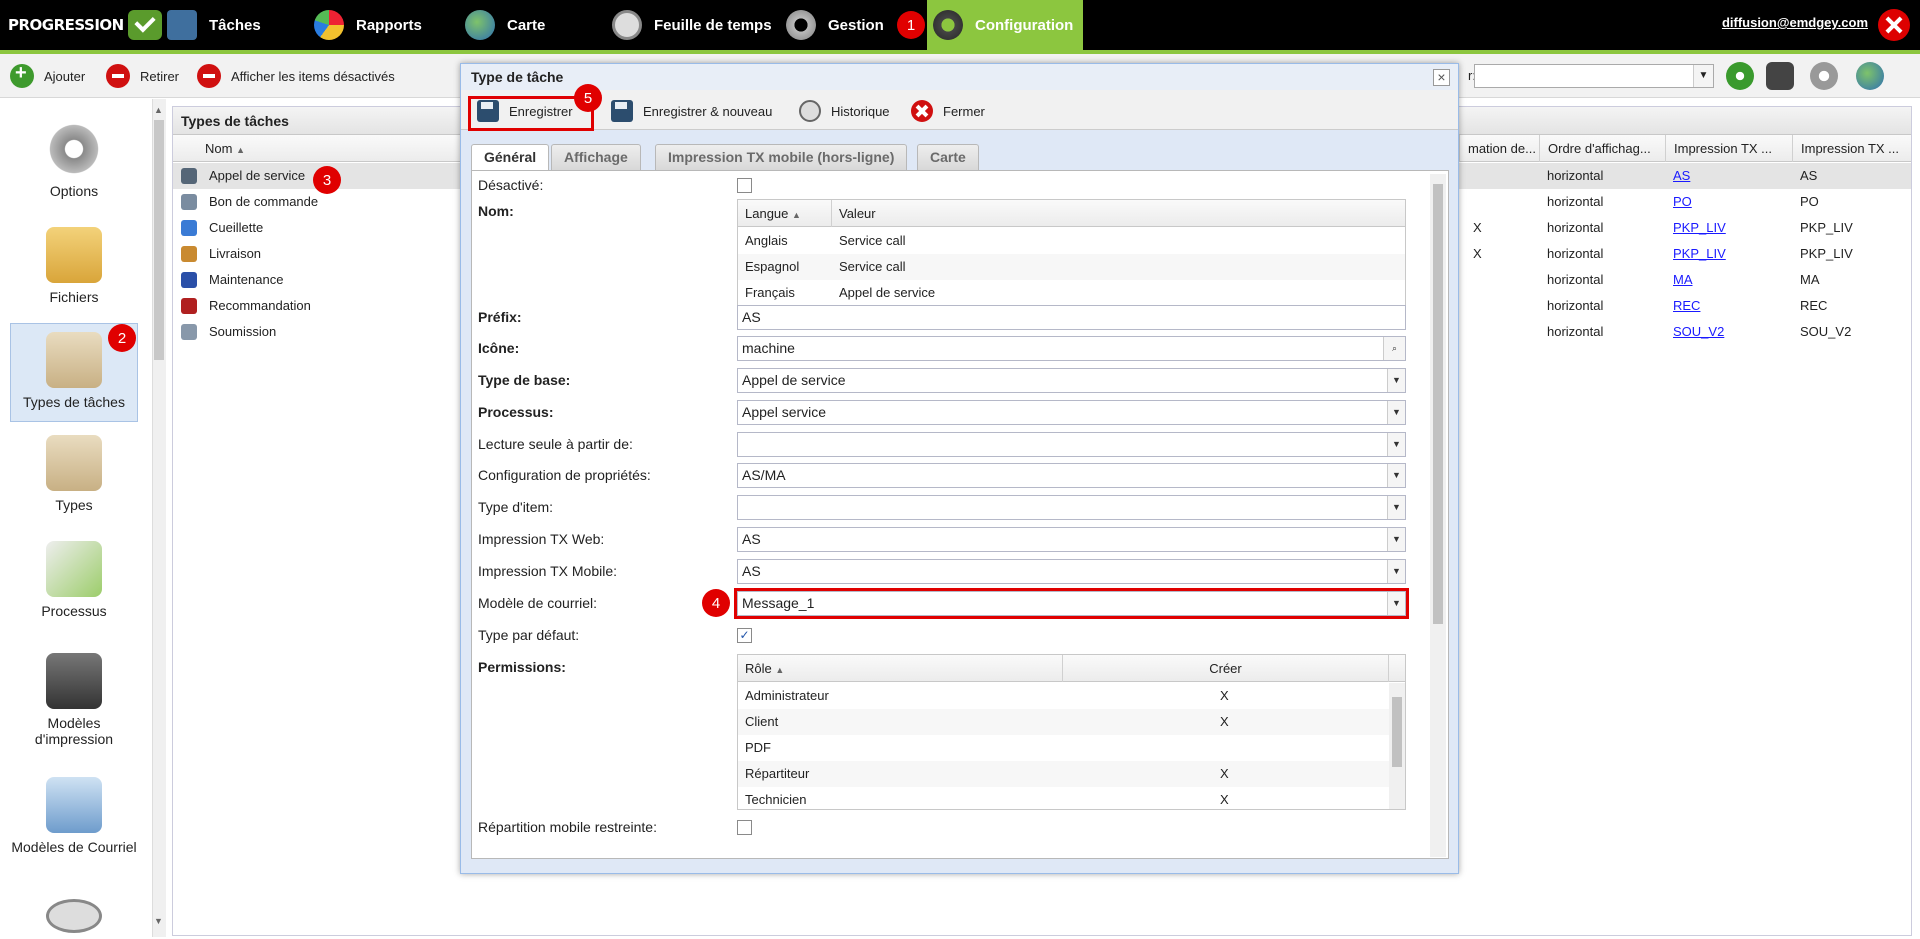 The height and width of the screenshot is (939, 1920). Describe the element at coordinates (1063, 696) in the screenshot. I see `permission-row: Administrateur X` at that location.